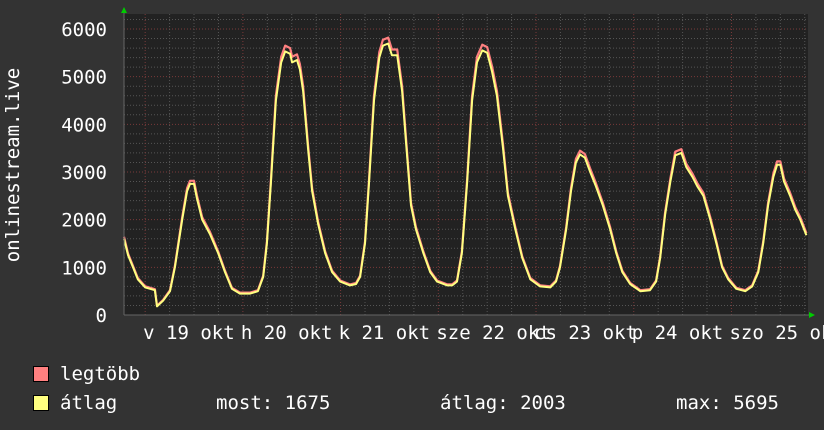 Image resolution: width=824 pixels, height=430 pixels. Describe the element at coordinates (287, 333) in the screenshot. I see `x-tick-label: h 20 okt` at that location.